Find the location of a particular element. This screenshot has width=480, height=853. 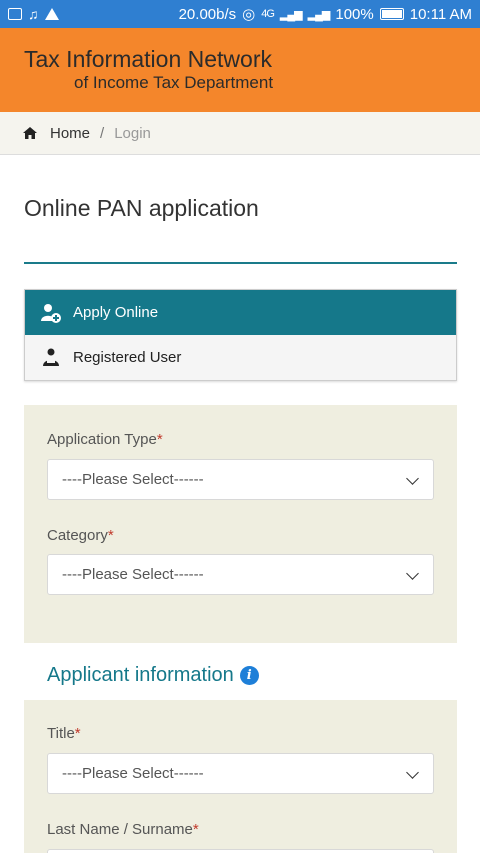

battery-level: 100% is located at coordinates (354, 14).